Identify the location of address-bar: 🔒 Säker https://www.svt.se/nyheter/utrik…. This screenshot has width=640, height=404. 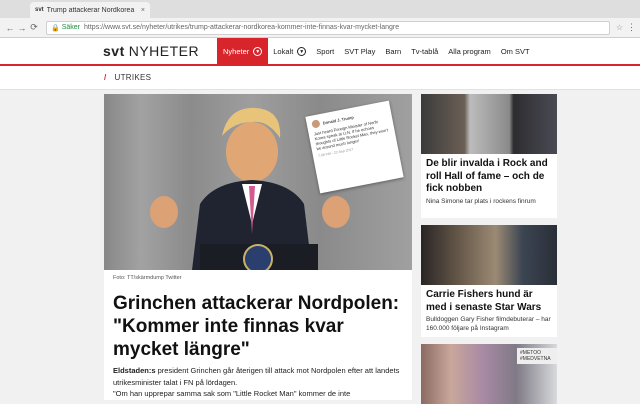
(328, 27).